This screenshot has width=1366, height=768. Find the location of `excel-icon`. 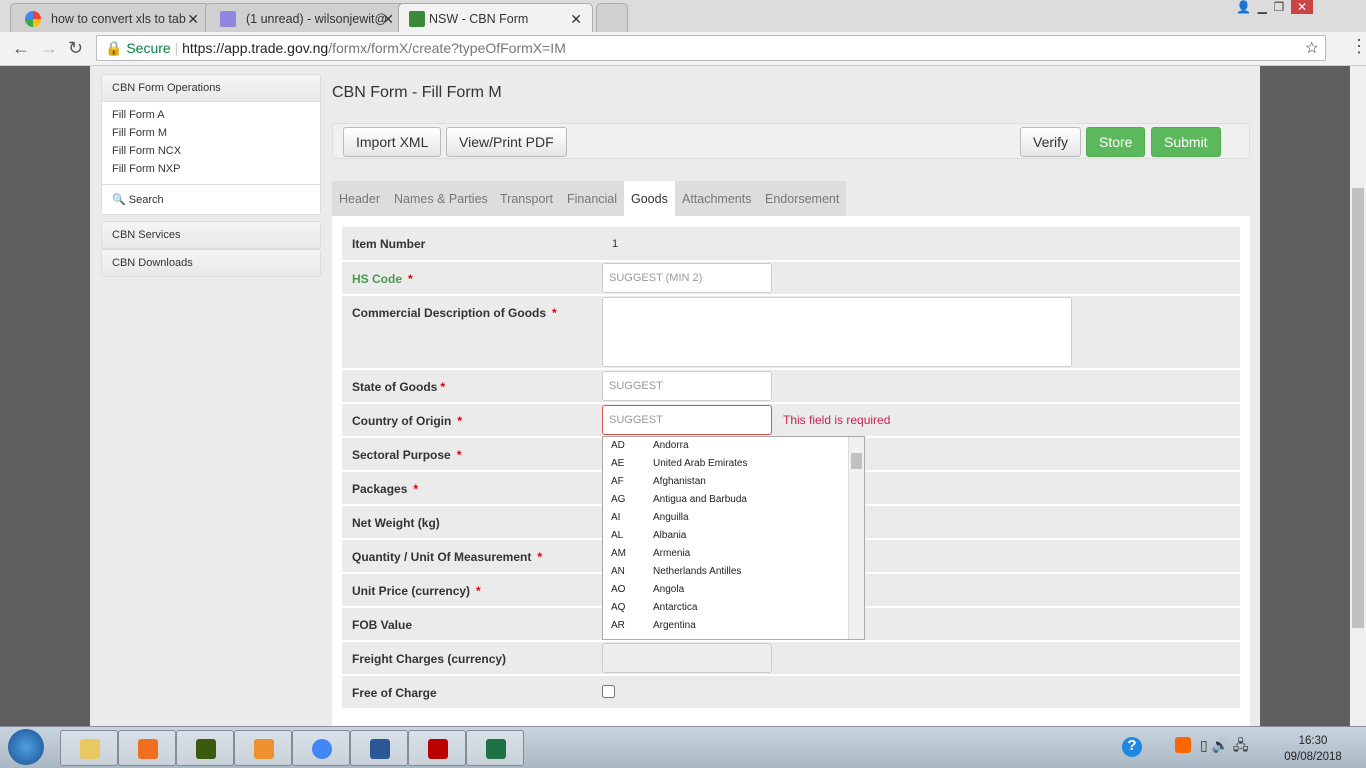

excel-icon is located at coordinates (496, 749).